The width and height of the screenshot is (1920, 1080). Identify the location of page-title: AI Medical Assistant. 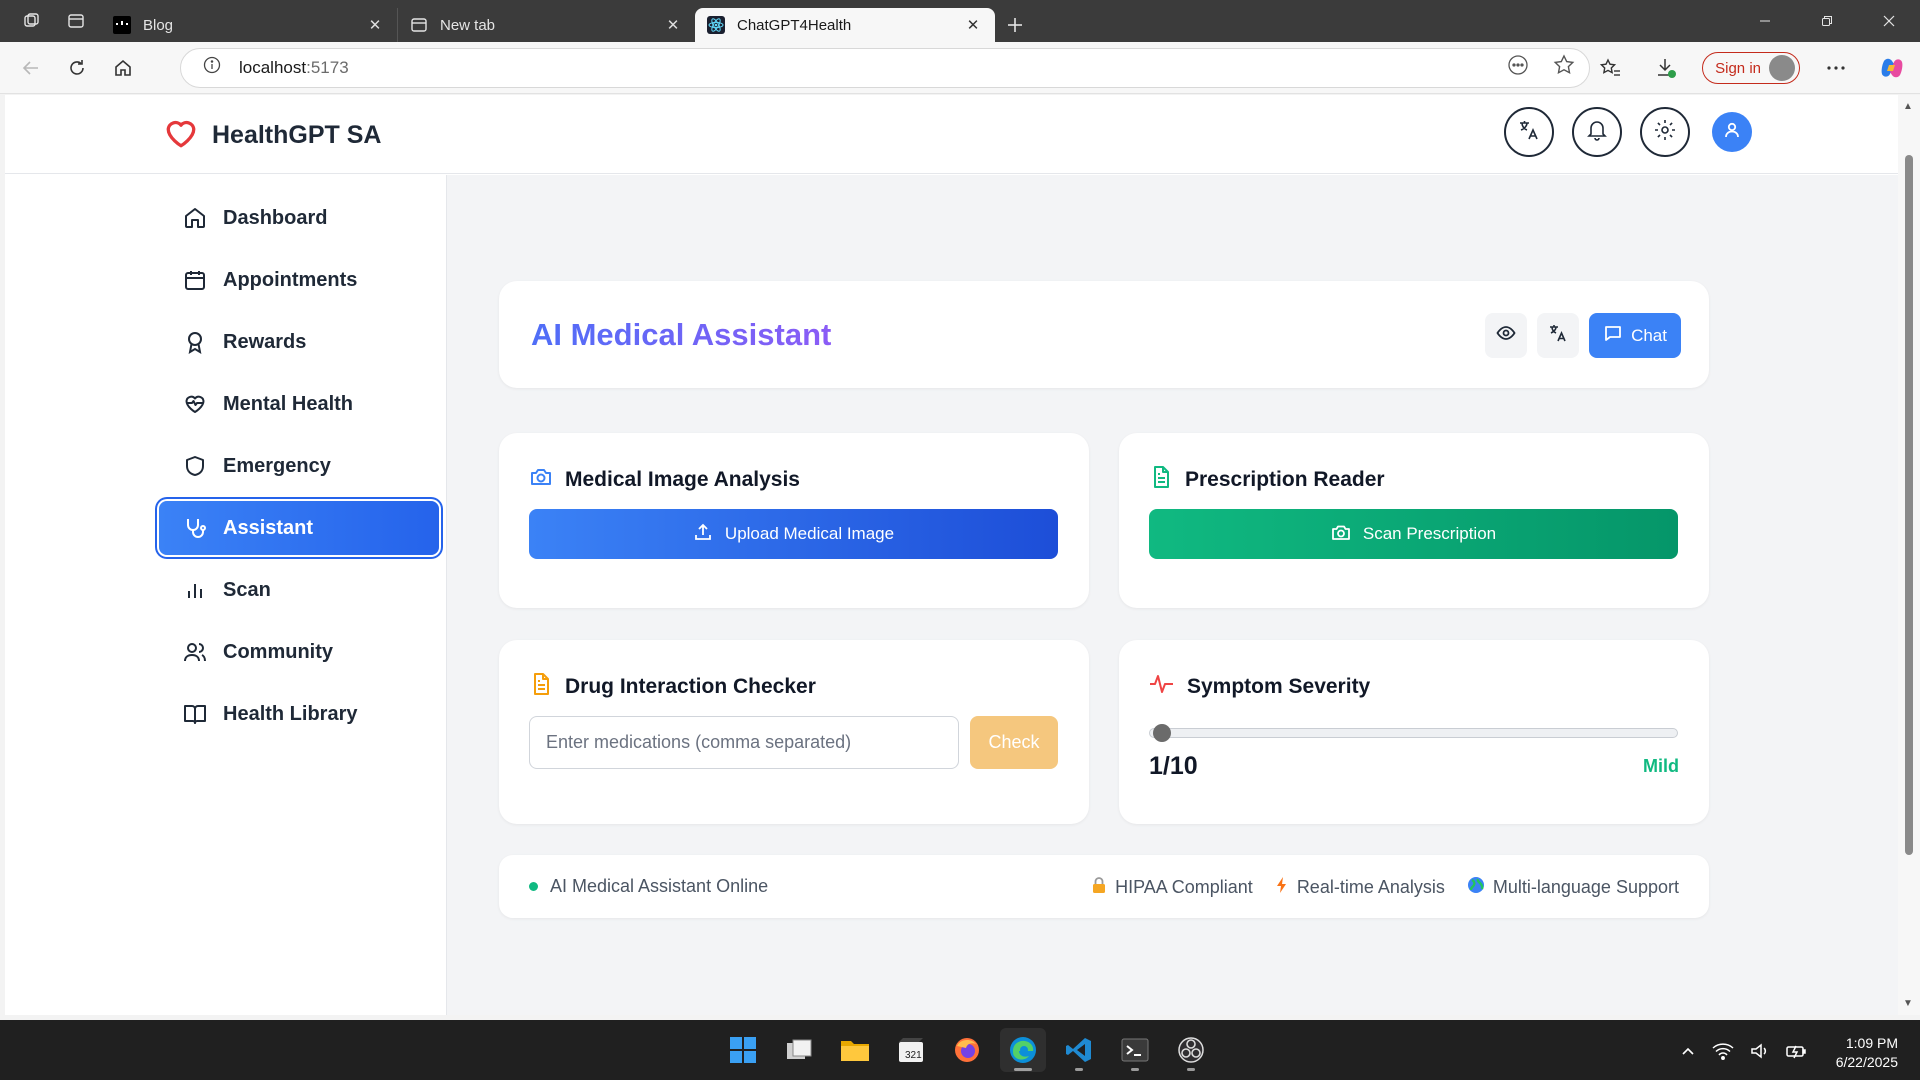
(681, 334).